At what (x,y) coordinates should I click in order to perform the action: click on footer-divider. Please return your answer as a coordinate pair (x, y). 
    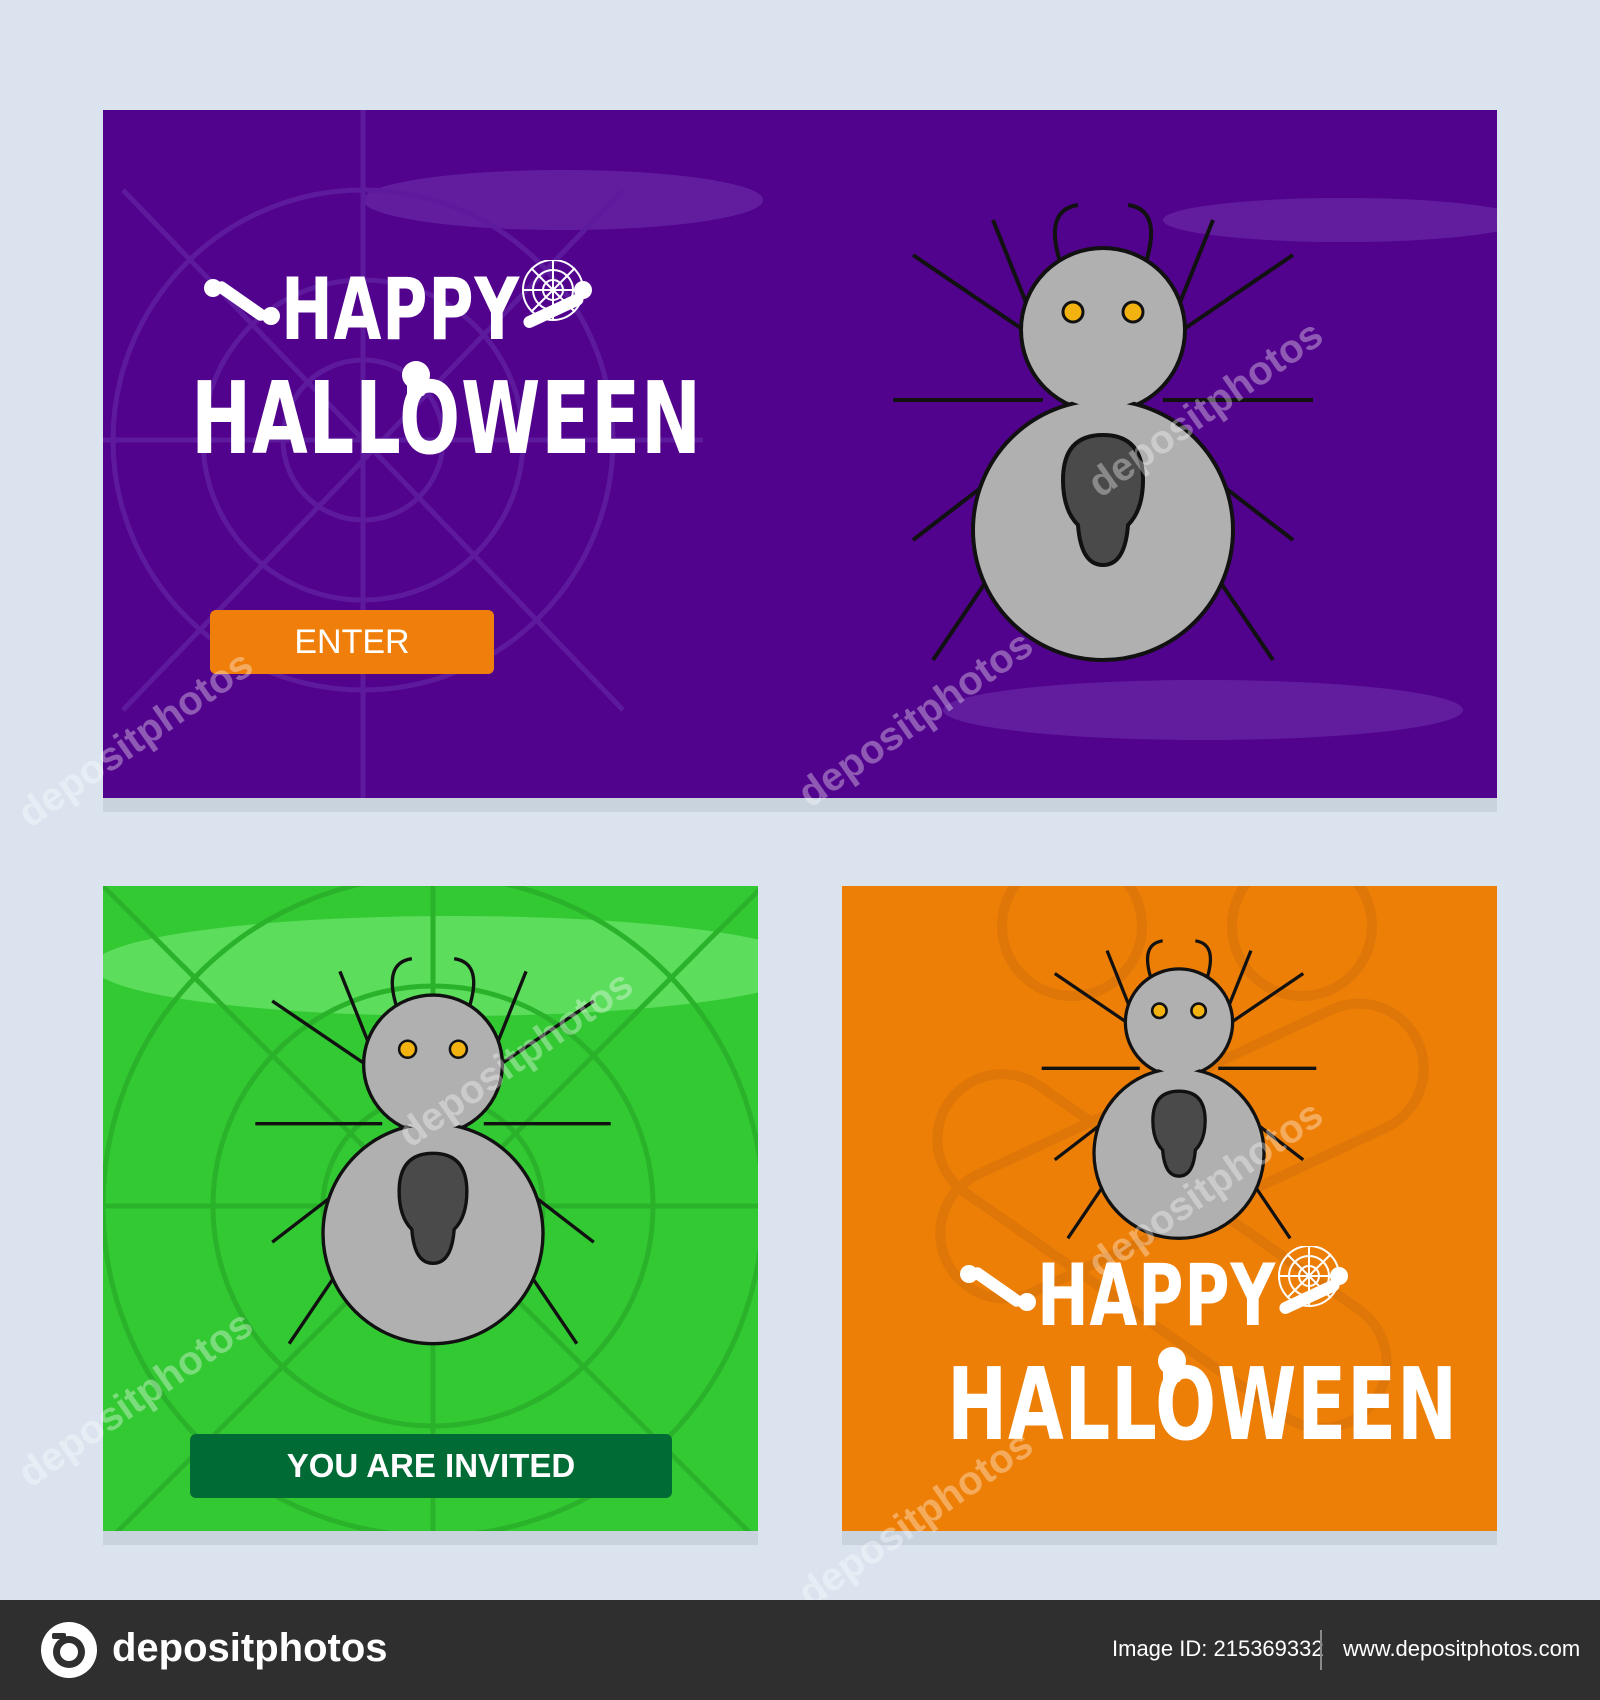
    Looking at the image, I should click on (1321, 1650).